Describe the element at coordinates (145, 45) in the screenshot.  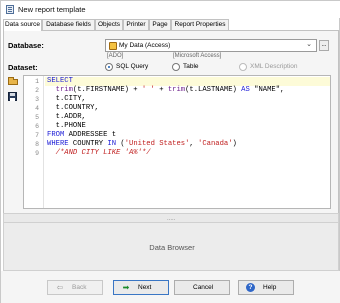
I see `database-selected-value: My Data (Access)` at that location.